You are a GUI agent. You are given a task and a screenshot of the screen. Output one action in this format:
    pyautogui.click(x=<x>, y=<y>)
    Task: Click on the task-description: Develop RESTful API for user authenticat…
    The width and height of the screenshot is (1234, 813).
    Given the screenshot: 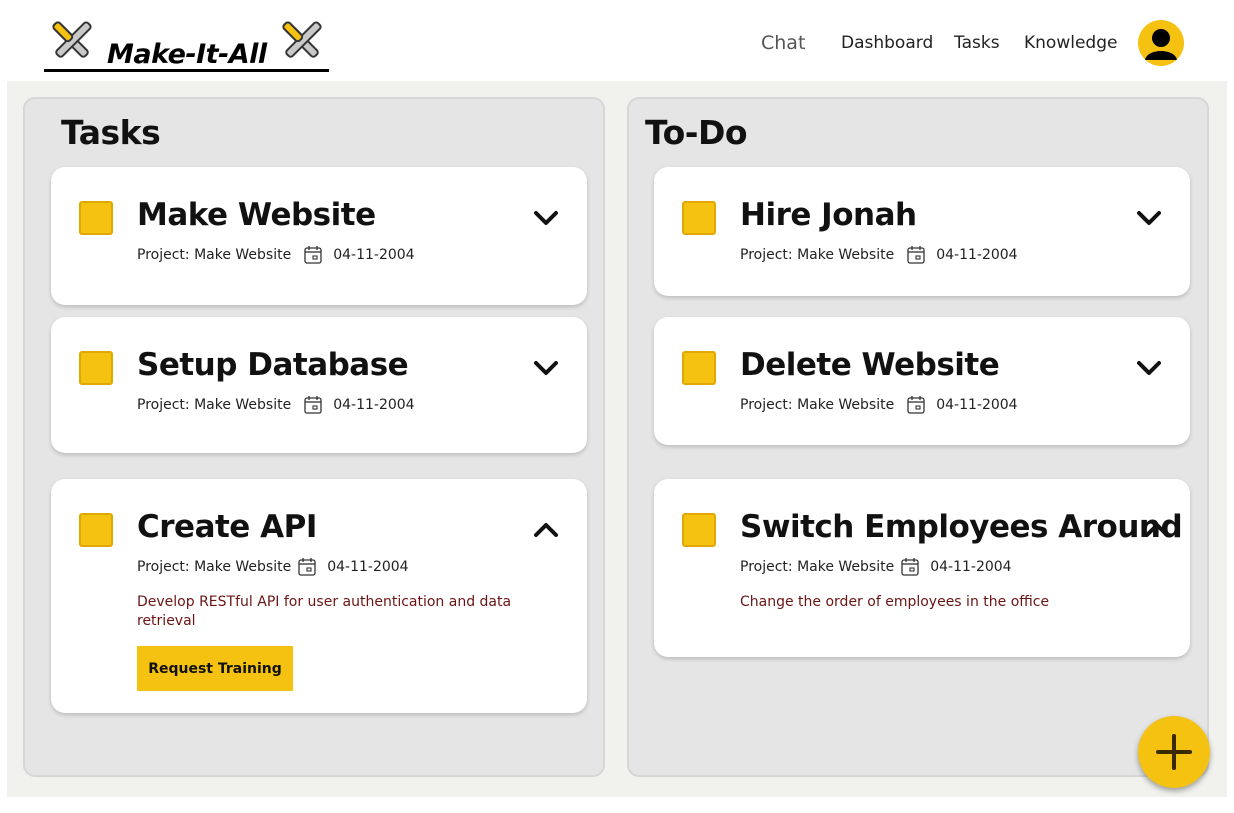 What is the action you would take?
    pyautogui.click(x=324, y=611)
    